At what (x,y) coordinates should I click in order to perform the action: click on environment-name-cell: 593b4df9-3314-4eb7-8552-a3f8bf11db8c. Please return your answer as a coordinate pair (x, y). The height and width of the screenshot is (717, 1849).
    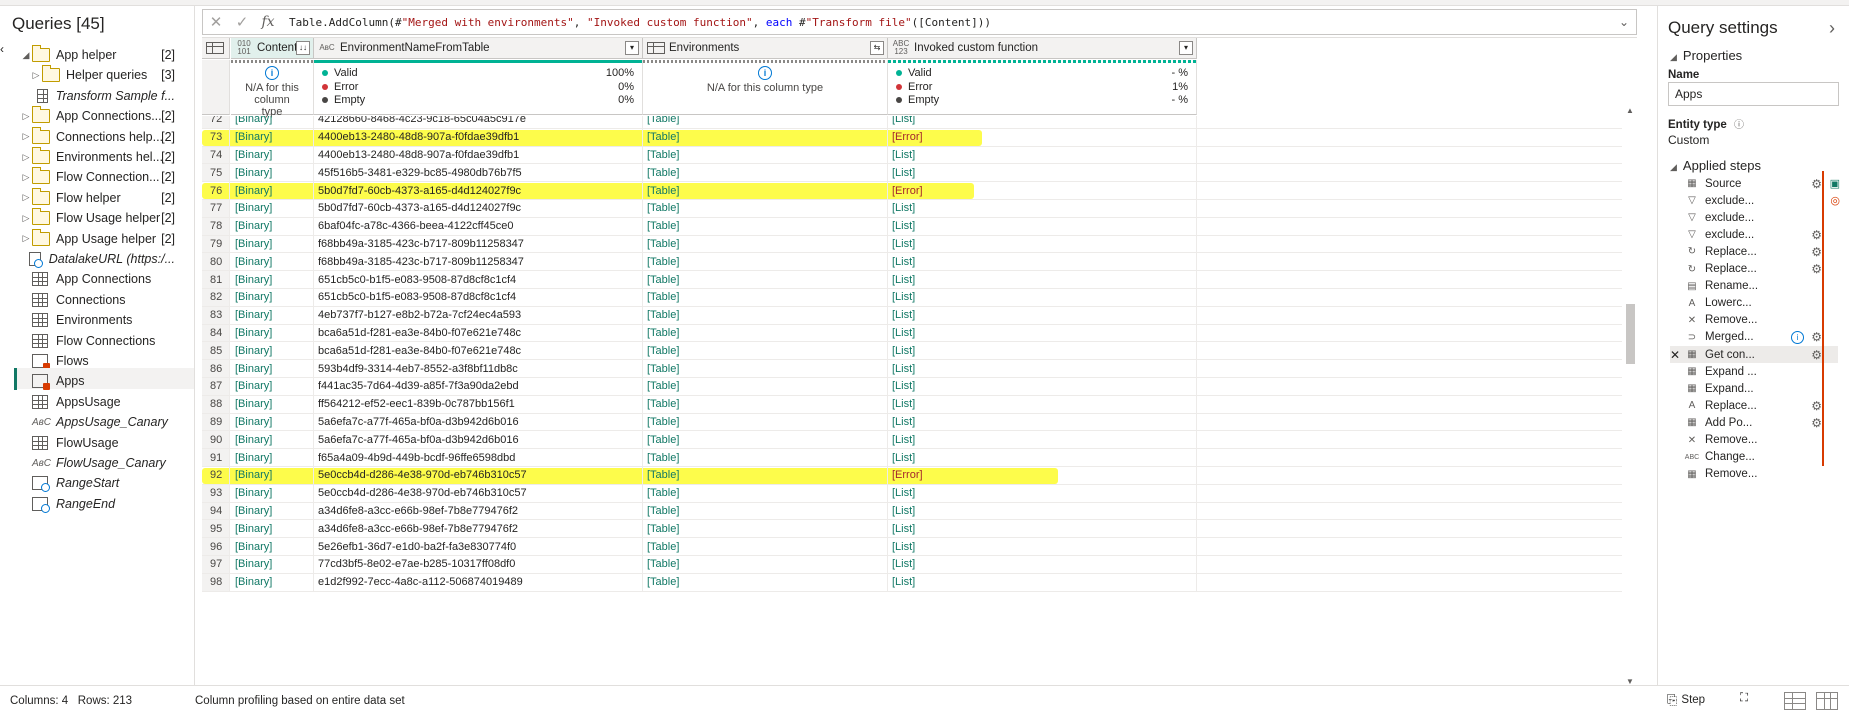
    Looking at the image, I should click on (478, 368).